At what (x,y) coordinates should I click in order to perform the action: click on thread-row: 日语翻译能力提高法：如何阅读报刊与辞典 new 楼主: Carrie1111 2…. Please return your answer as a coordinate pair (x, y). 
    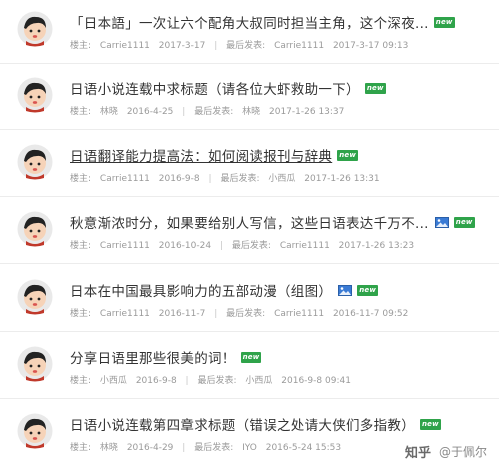
    Looking at the image, I should click on (249, 165).